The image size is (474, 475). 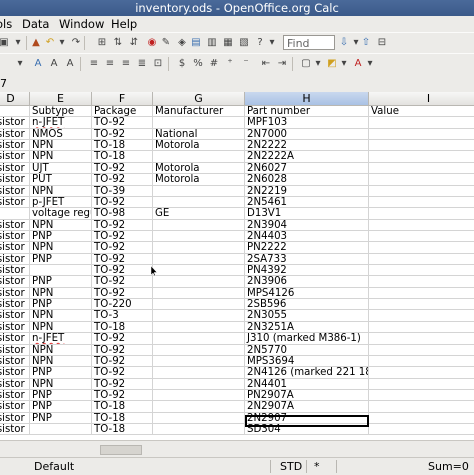 I want to click on align-center-icon: ≡, so click(x=110, y=64).